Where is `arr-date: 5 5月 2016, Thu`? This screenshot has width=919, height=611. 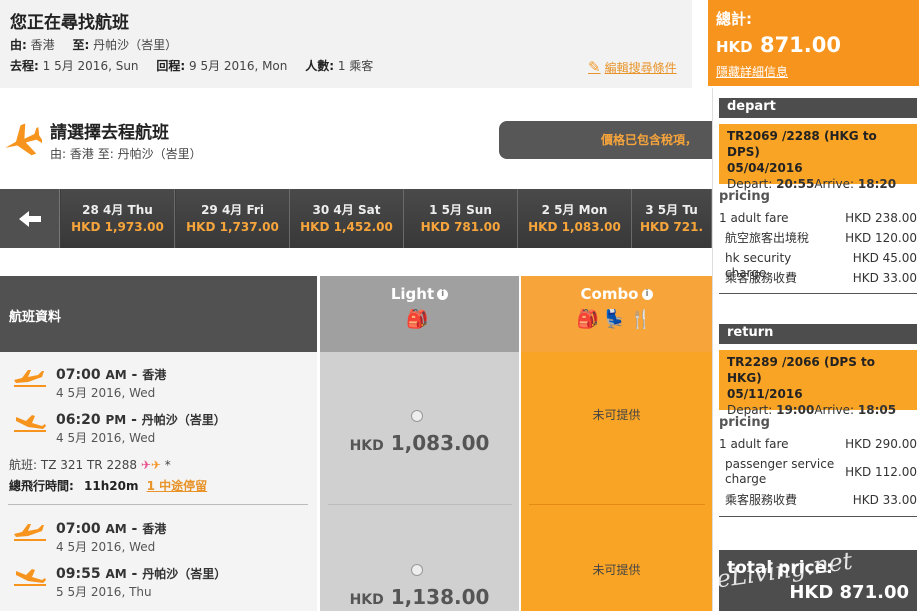
arr-date: 5 5月 2016, Thu is located at coordinates (104, 592).